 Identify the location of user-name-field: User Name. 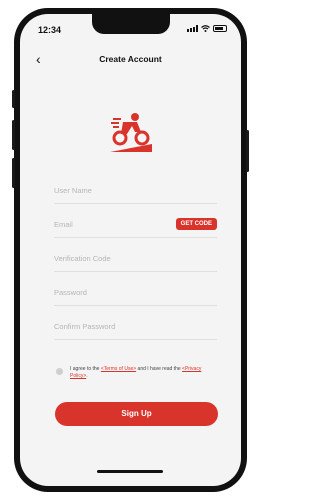
(135, 192).